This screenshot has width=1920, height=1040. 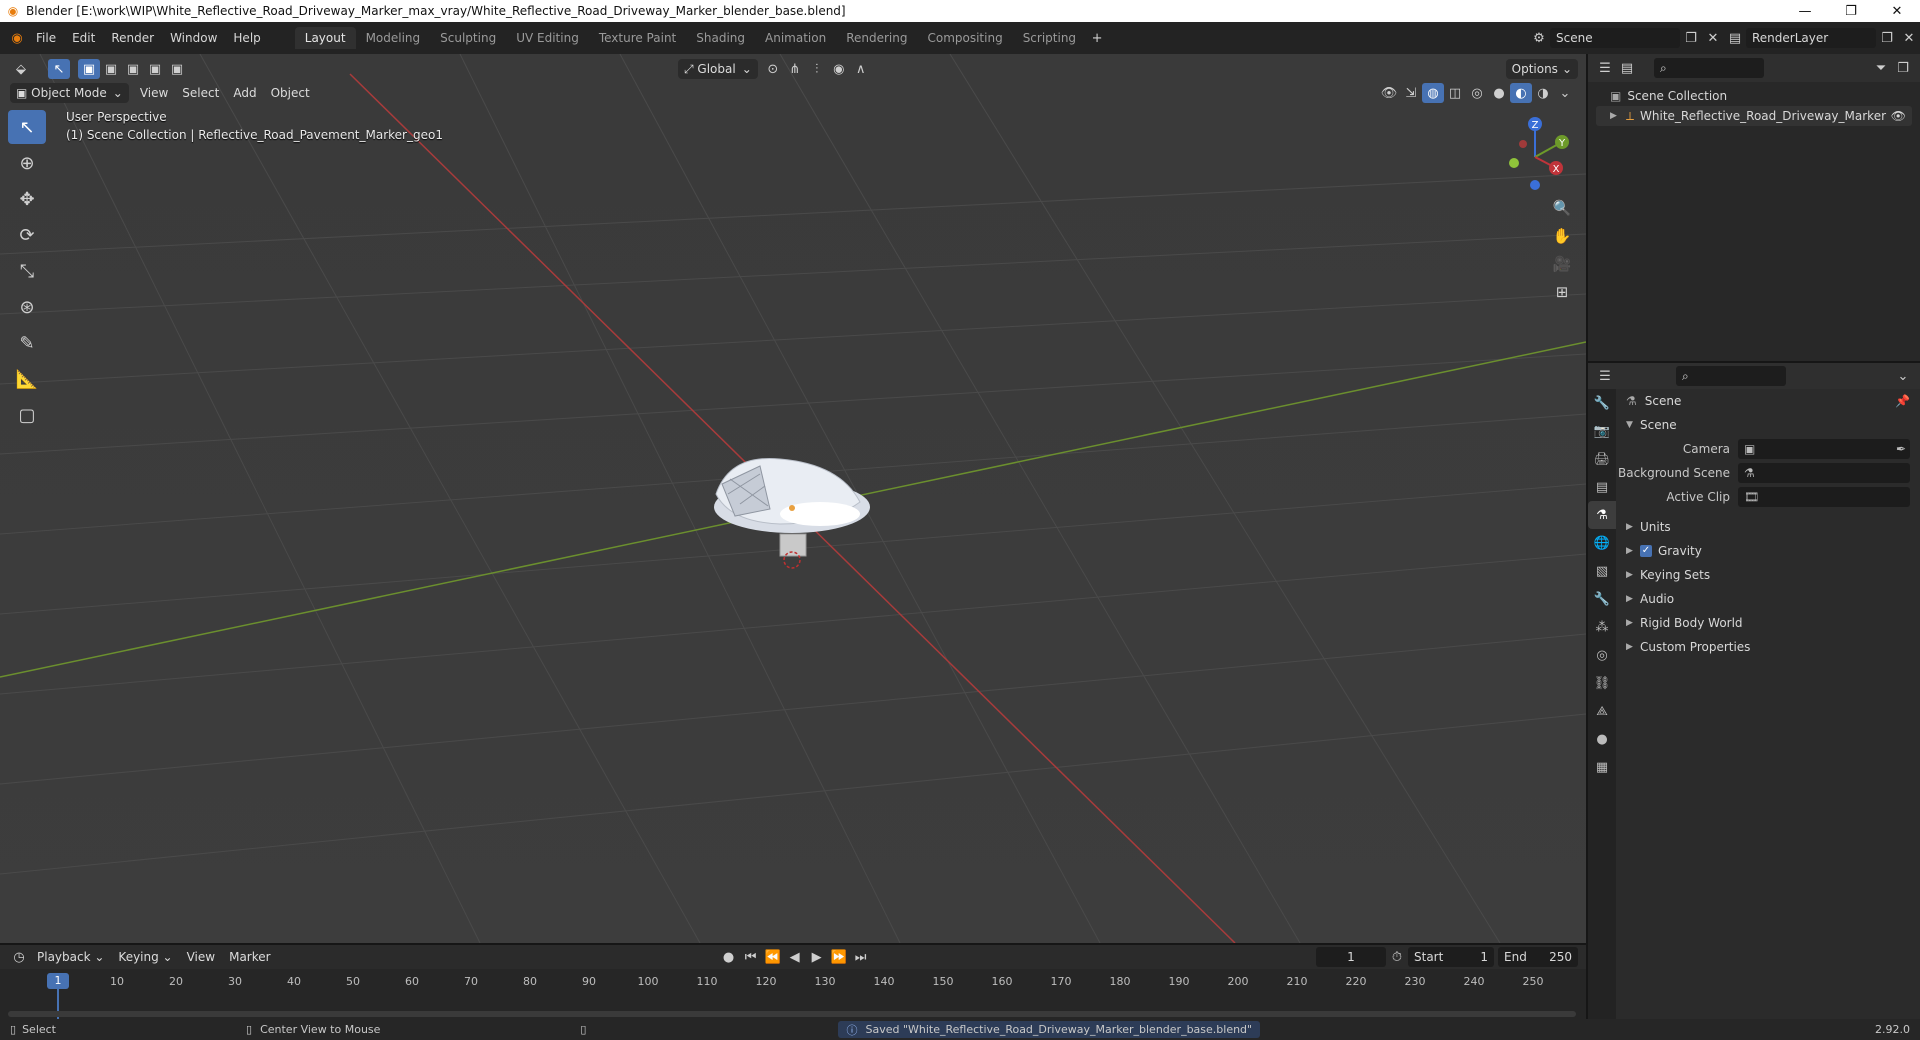 What do you see at coordinates (1897, 11) in the screenshot?
I see `close-button: ✕` at bounding box center [1897, 11].